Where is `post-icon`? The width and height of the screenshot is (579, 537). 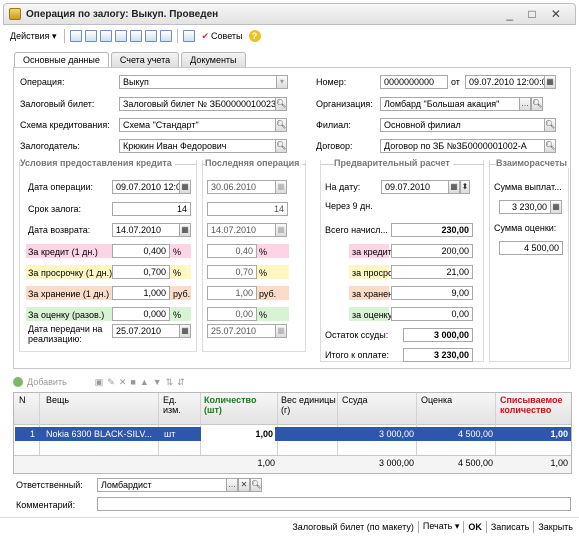 post-icon is located at coordinates (76, 36).